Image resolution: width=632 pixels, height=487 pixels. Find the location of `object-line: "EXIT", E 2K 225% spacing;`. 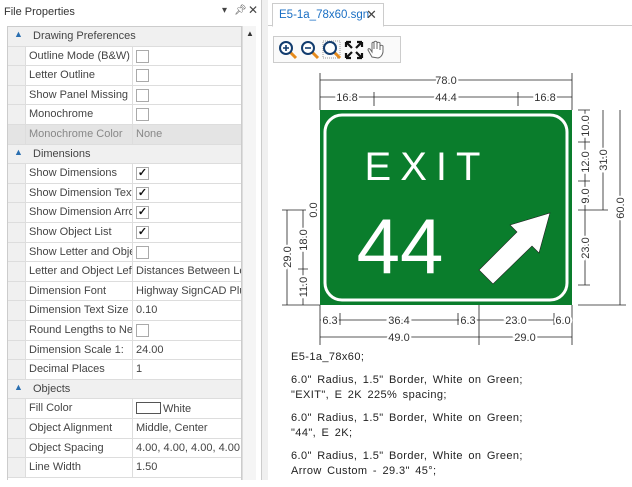

object-line: "EXIT", E 2K 225% spacing; is located at coordinates (369, 395).